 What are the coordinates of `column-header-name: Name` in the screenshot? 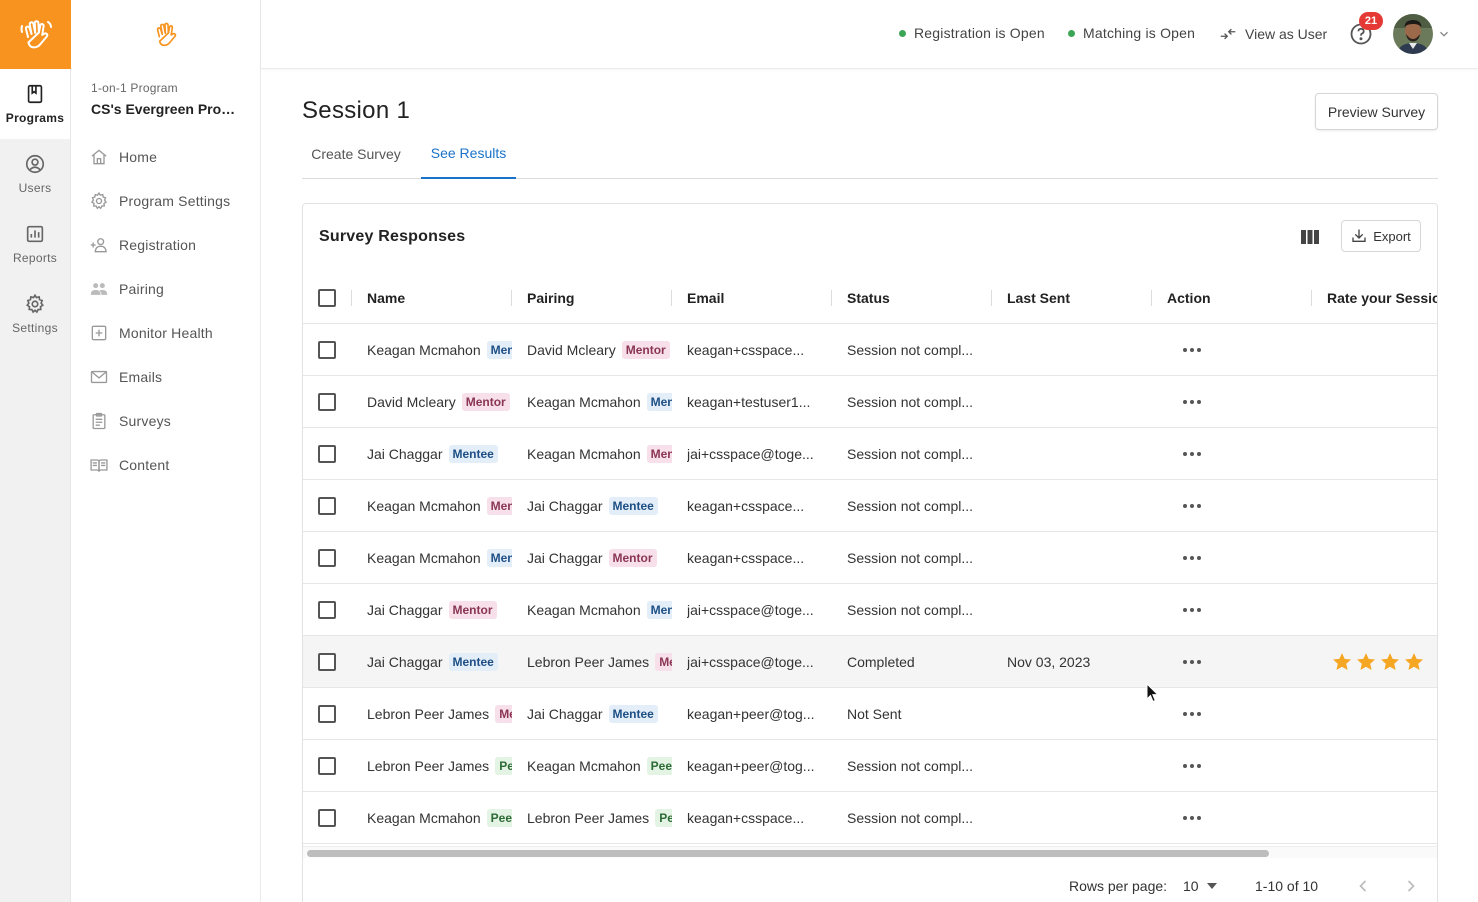 It's located at (437, 298).